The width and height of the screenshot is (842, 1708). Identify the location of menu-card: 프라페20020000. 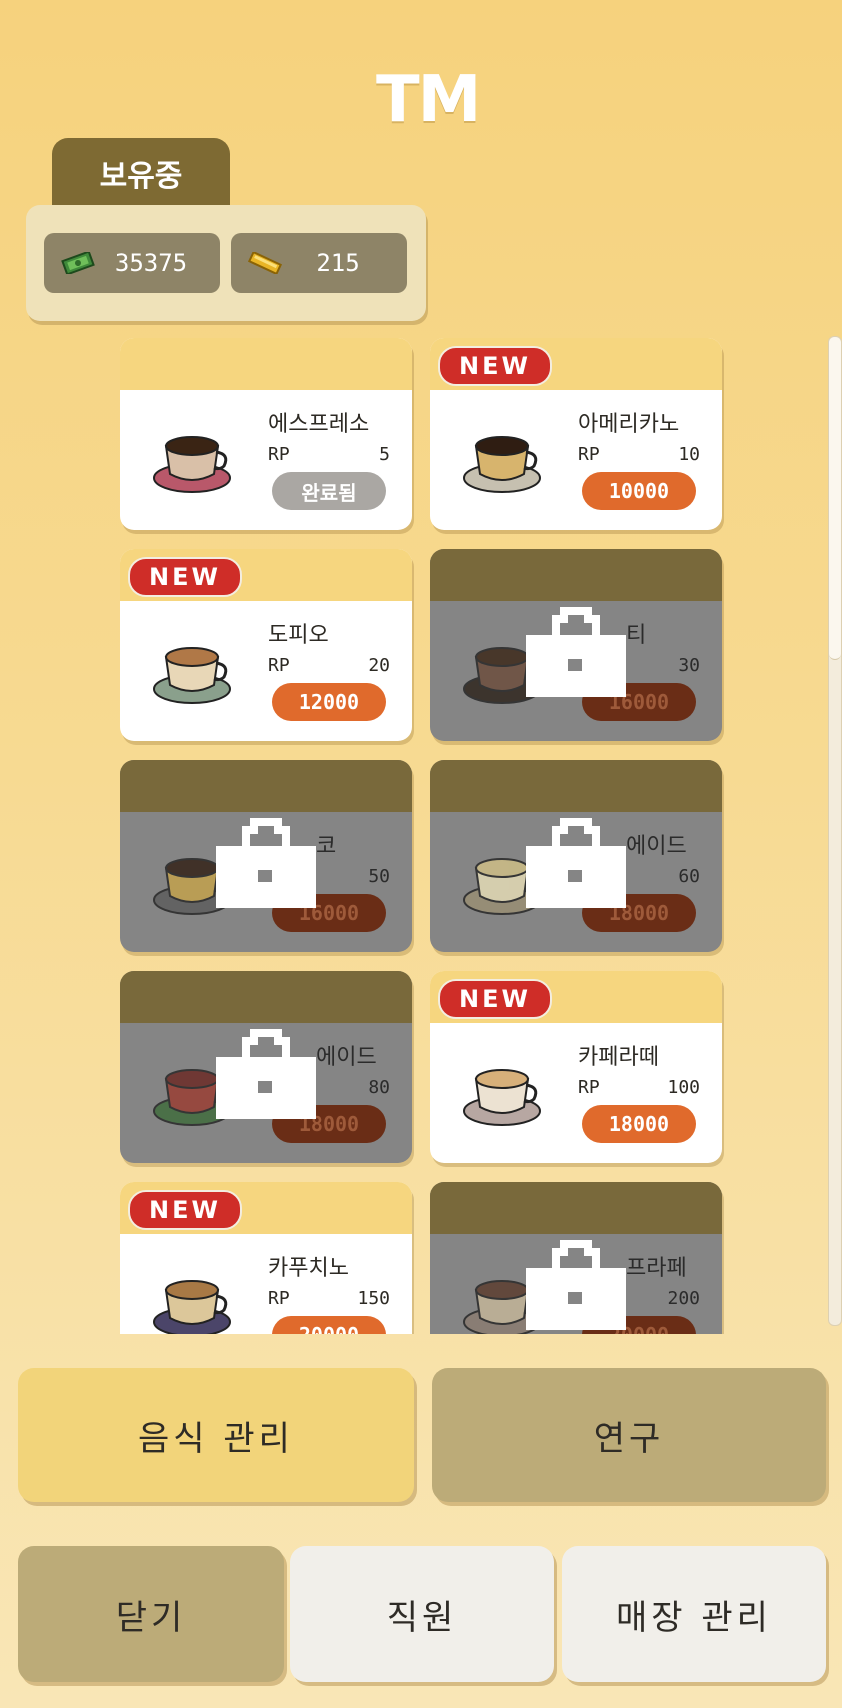
(576, 1258).